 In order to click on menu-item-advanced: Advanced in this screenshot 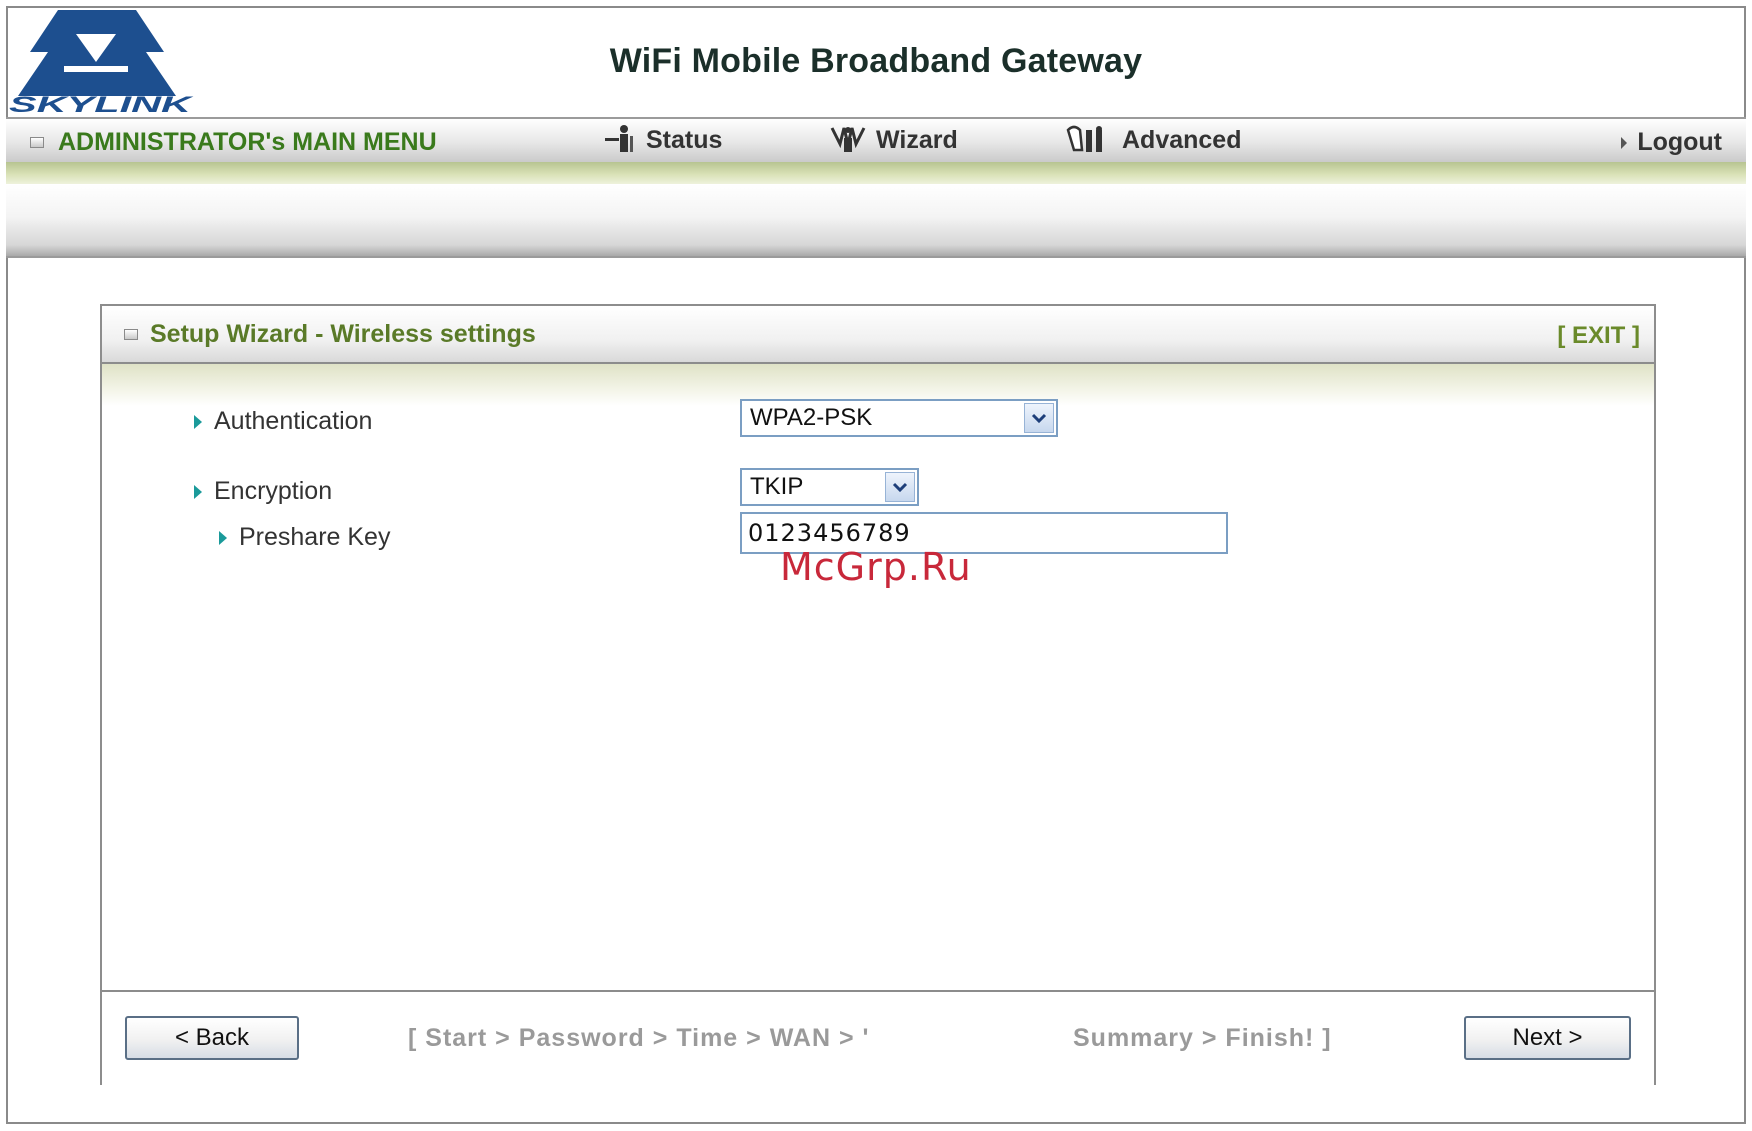, I will do `click(1153, 140)`.